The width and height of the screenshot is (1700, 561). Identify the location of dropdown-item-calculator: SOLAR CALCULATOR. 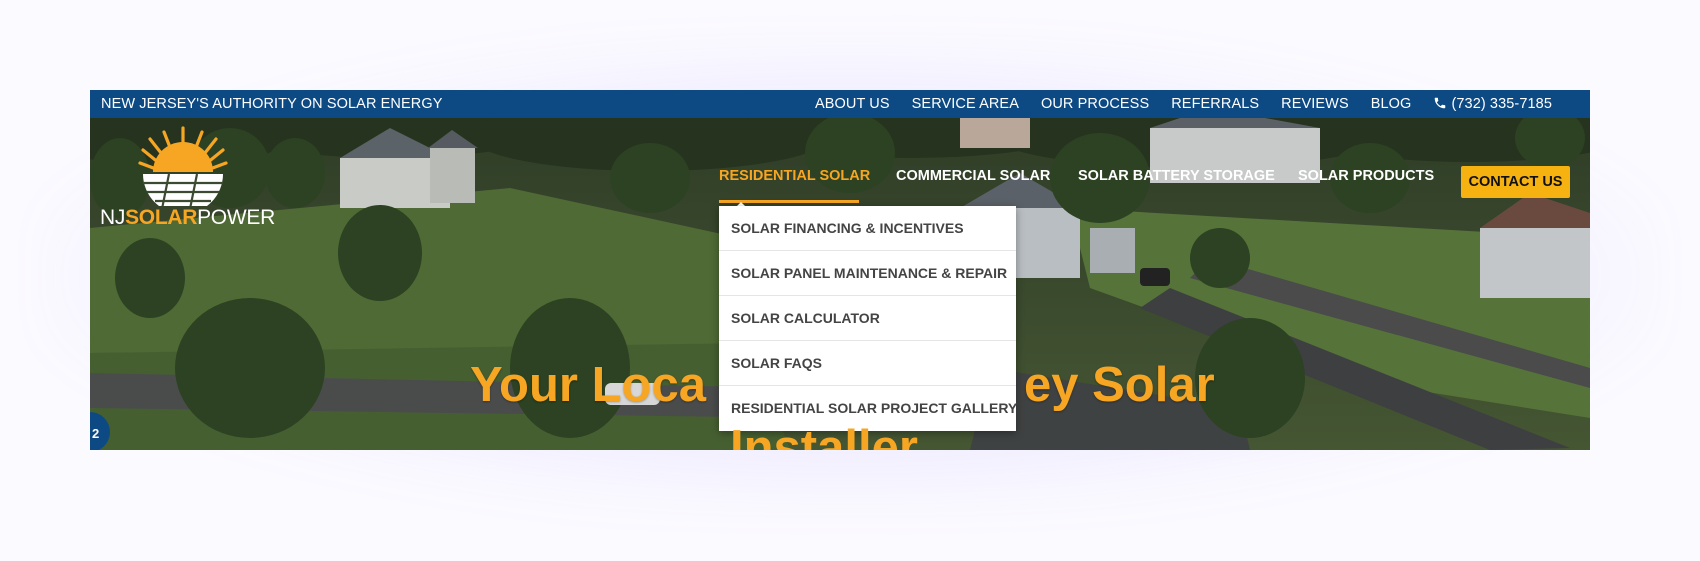
(867, 318).